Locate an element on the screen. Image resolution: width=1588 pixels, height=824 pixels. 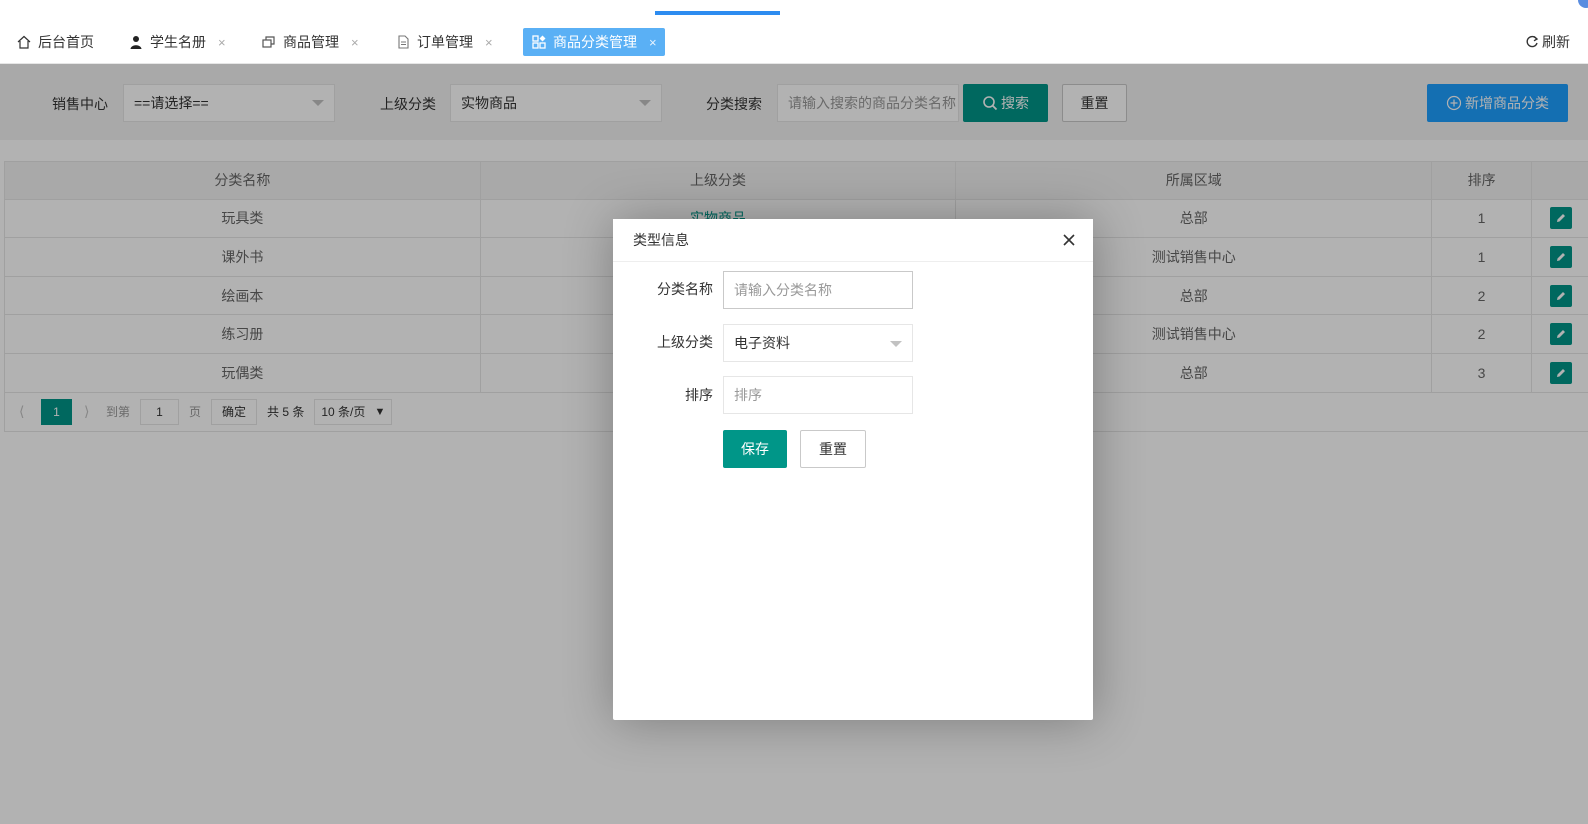
tab-home: 后台首页 is located at coordinates (55, 42).